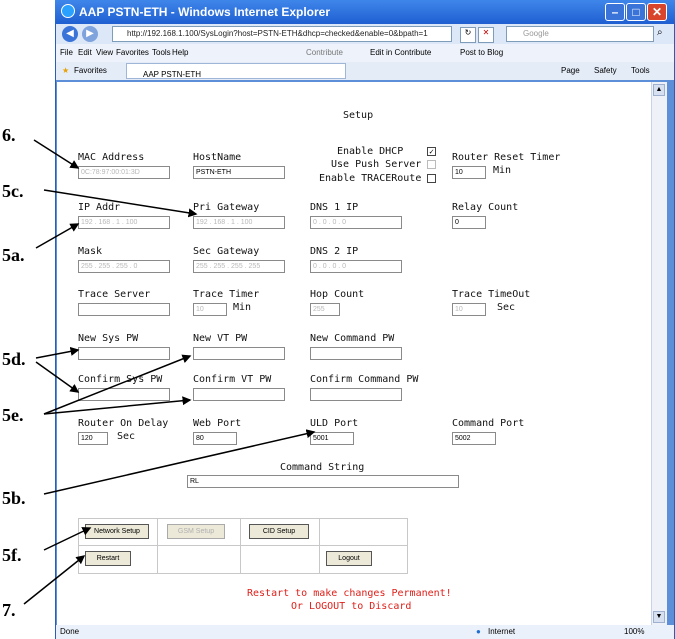 The width and height of the screenshot is (675, 639). I want to click on arrow-5a, so click(57, 236).